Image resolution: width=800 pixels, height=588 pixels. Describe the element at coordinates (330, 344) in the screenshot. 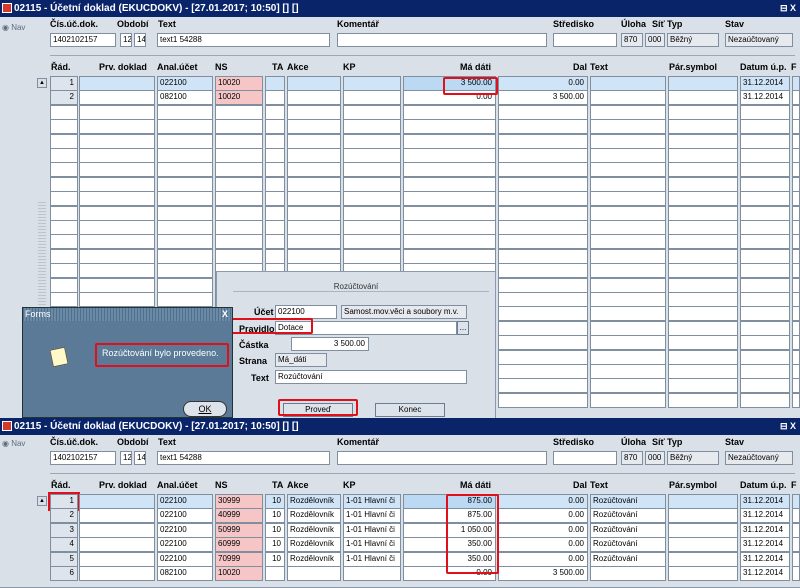

I see `castka-field: 3 500.00` at that location.